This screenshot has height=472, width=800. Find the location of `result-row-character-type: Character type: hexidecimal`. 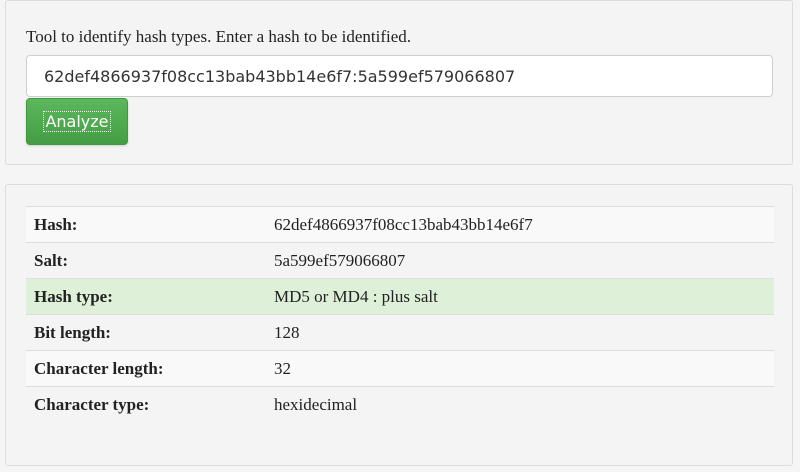

result-row-character-type: Character type: hexidecimal is located at coordinates (400, 404).